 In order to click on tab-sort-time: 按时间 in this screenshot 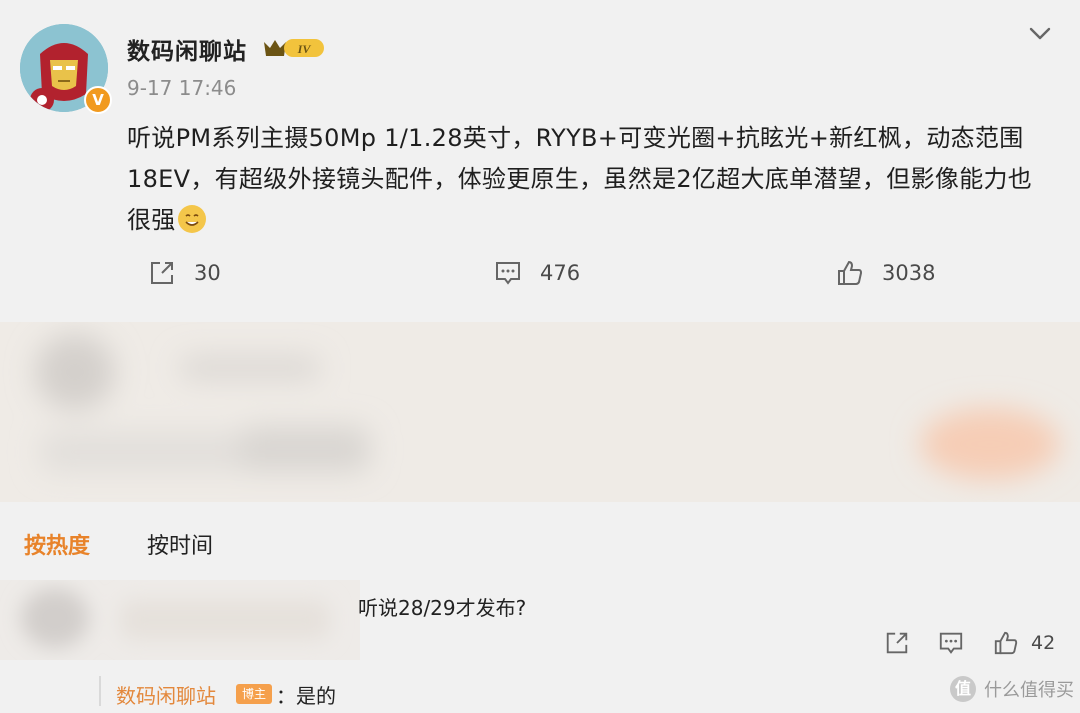, I will do `click(180, 544)`.